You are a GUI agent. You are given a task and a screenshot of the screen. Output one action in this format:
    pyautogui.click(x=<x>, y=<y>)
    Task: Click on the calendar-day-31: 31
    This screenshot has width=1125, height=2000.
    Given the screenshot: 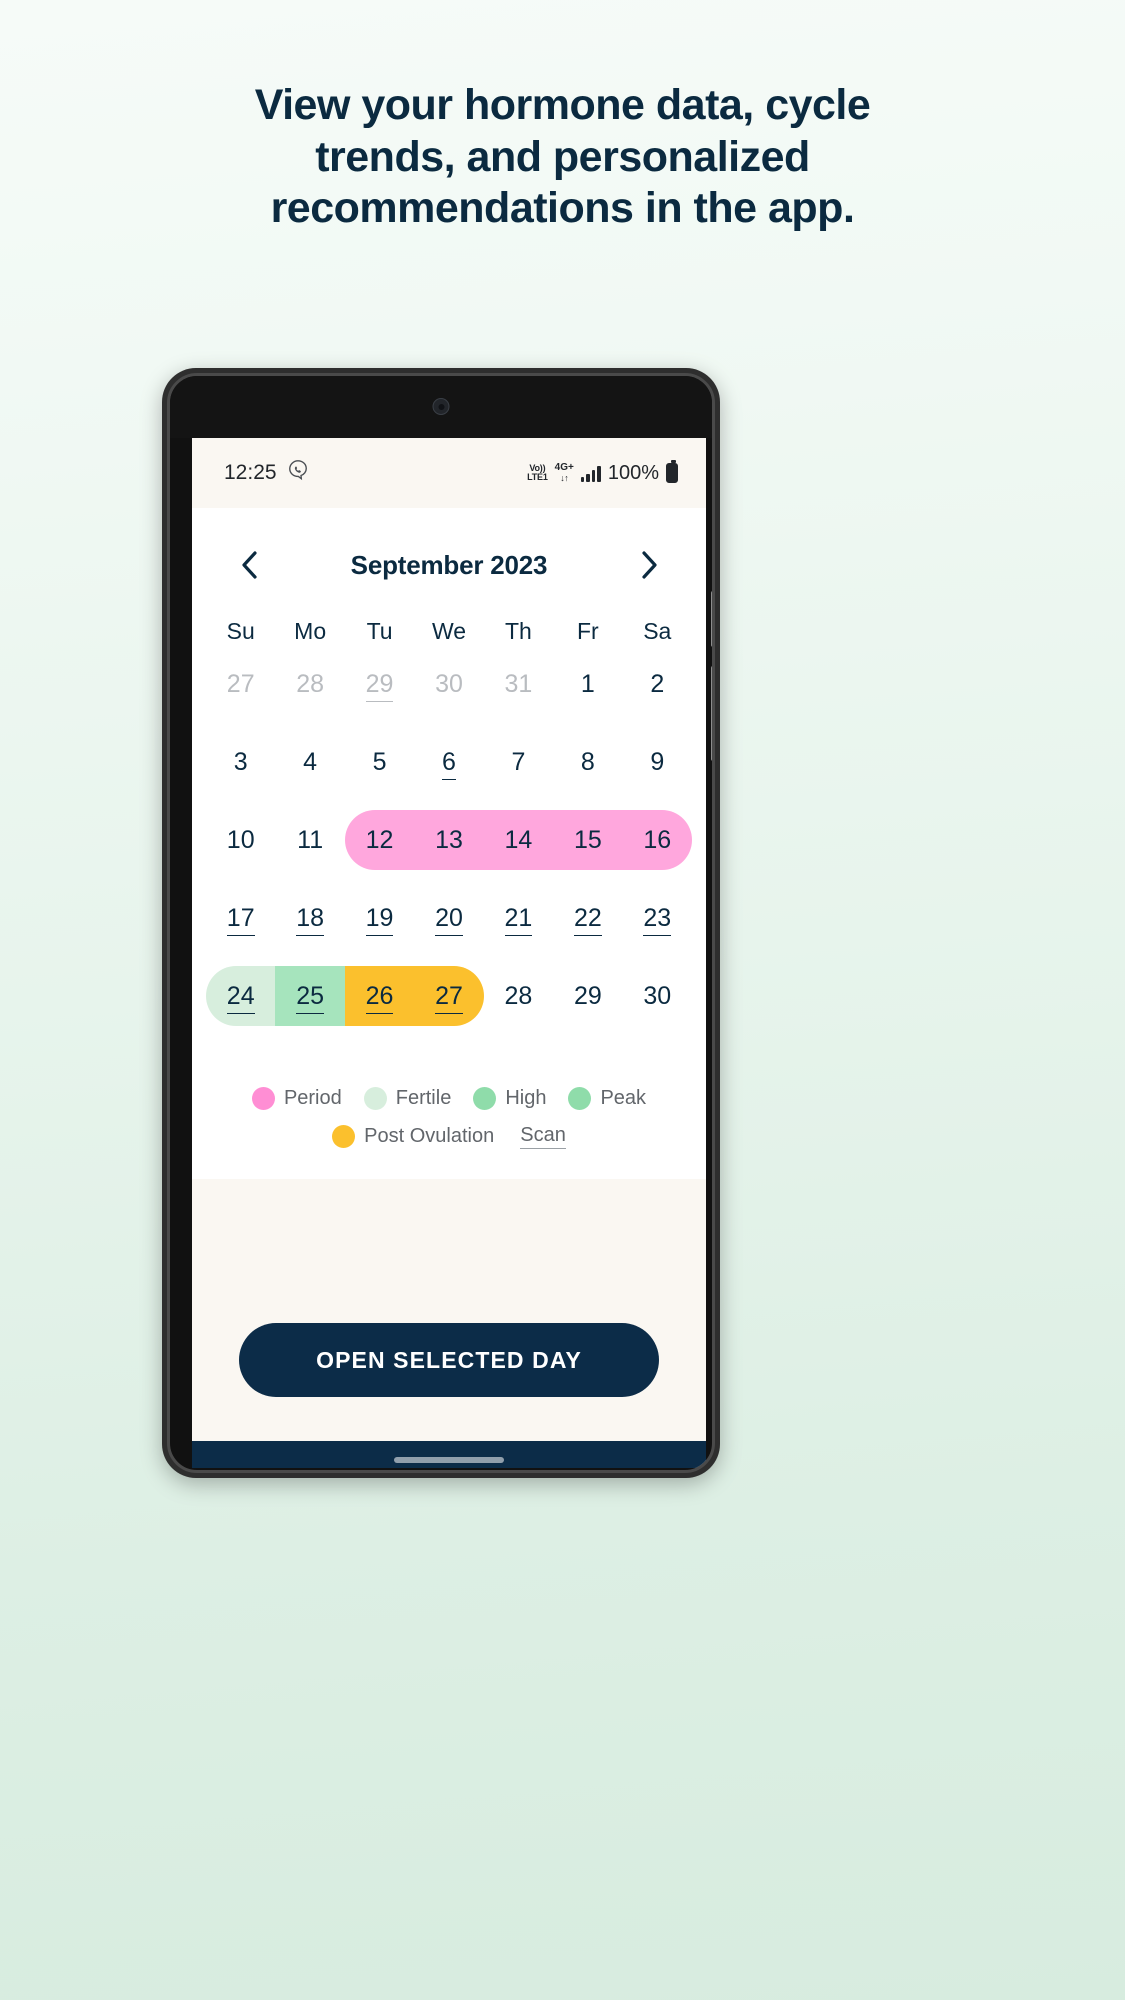 What is the action you would take?
    pyautogui.click(x=518, y=683)
    